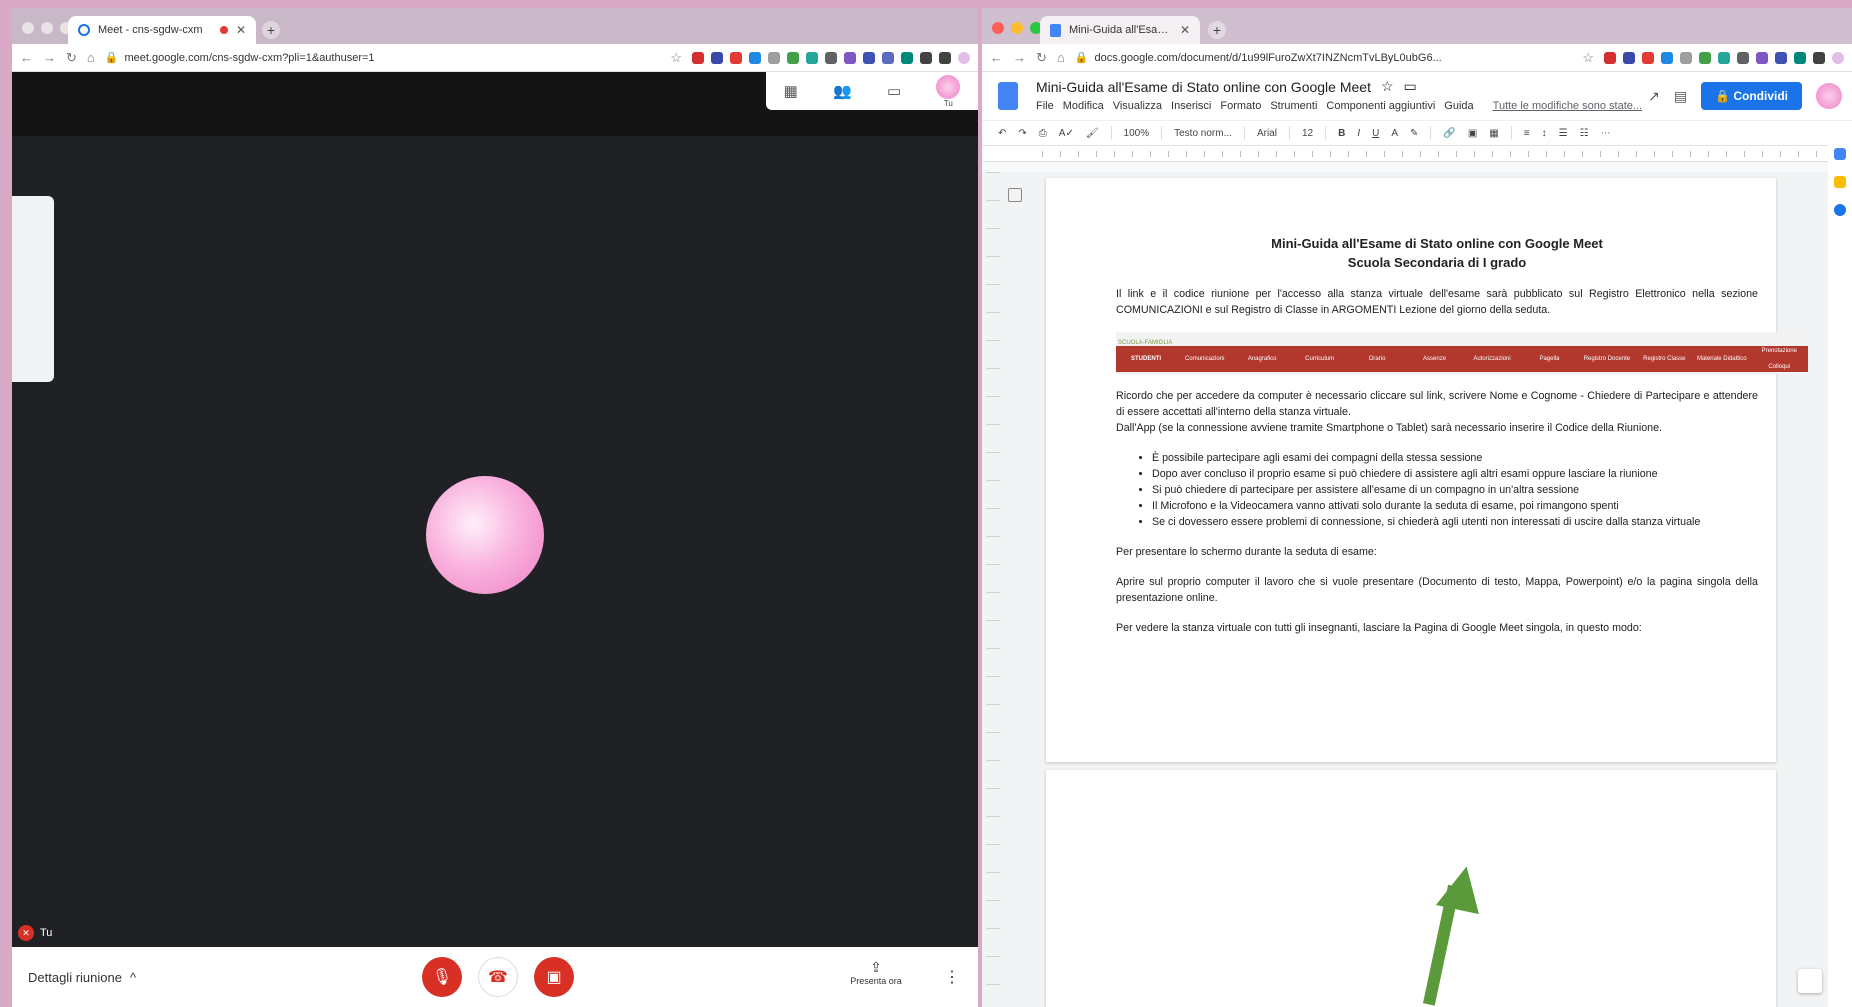  Describe the element at coordinates (1092, 133) in the screenshot. I see `paint-format-icon: 🖌` at that location.